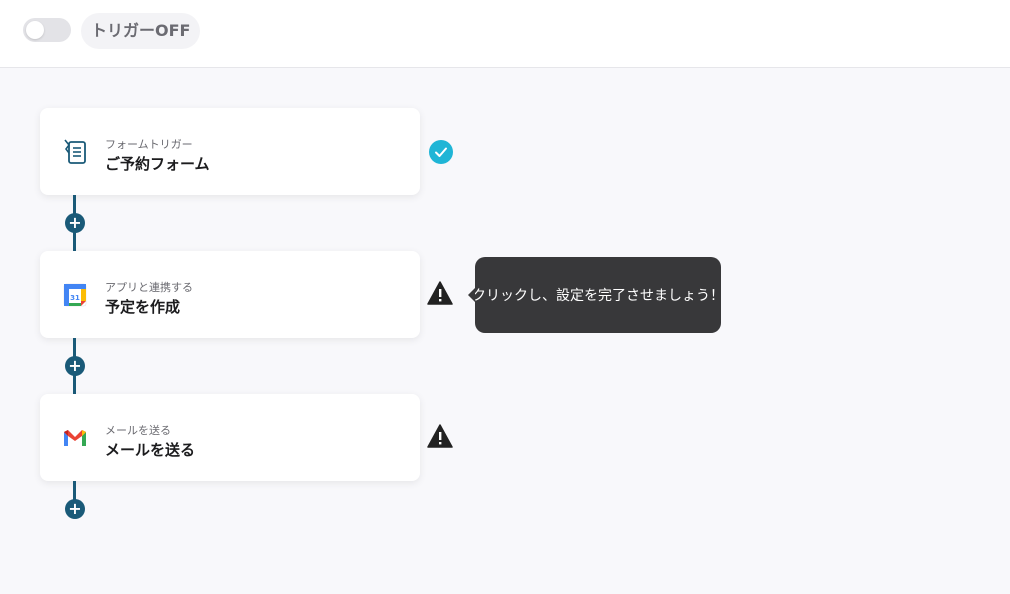  Describe the element at coordinates (75, 152) in the screenshot. I see `form-icon` at that location.